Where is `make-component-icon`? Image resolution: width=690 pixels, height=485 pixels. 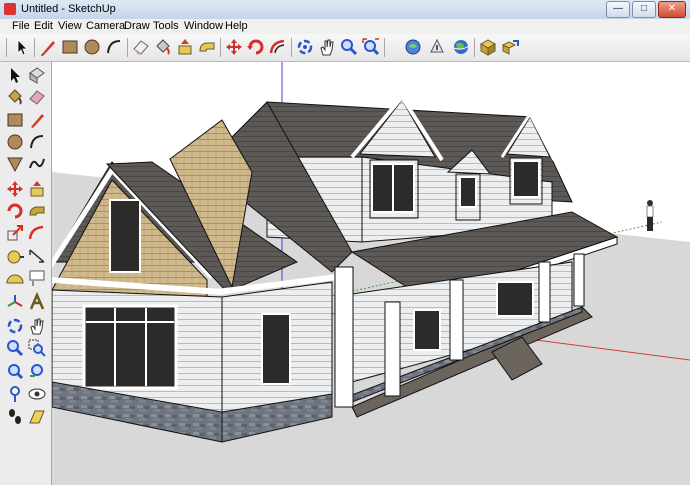 make-component-icon is located at coordinates (37, 75).